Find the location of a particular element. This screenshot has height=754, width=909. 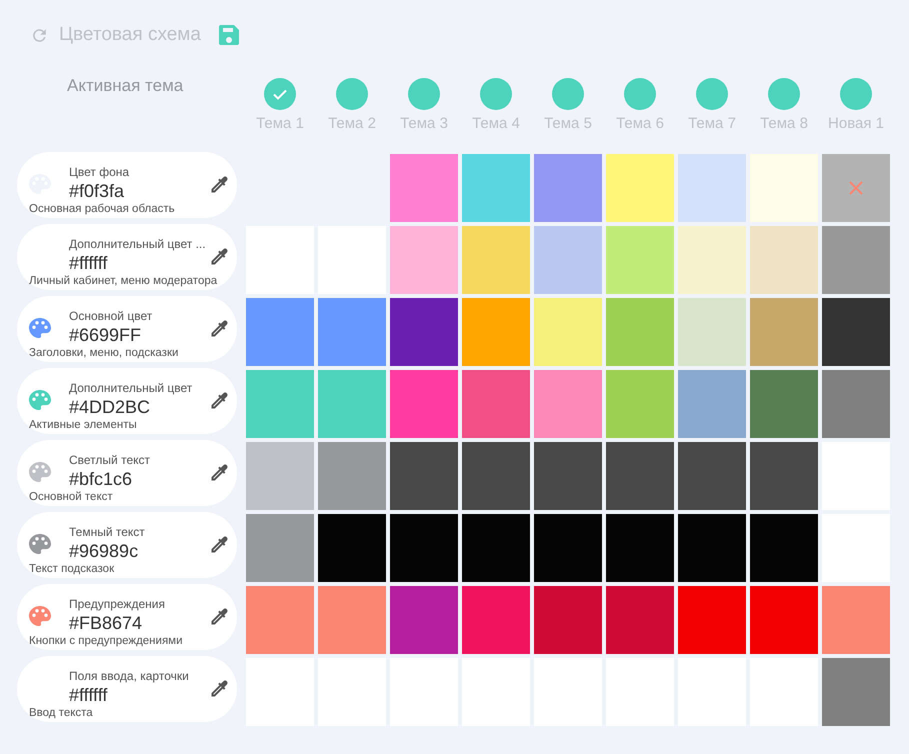

close-icon is located at coordinates (856, 188).